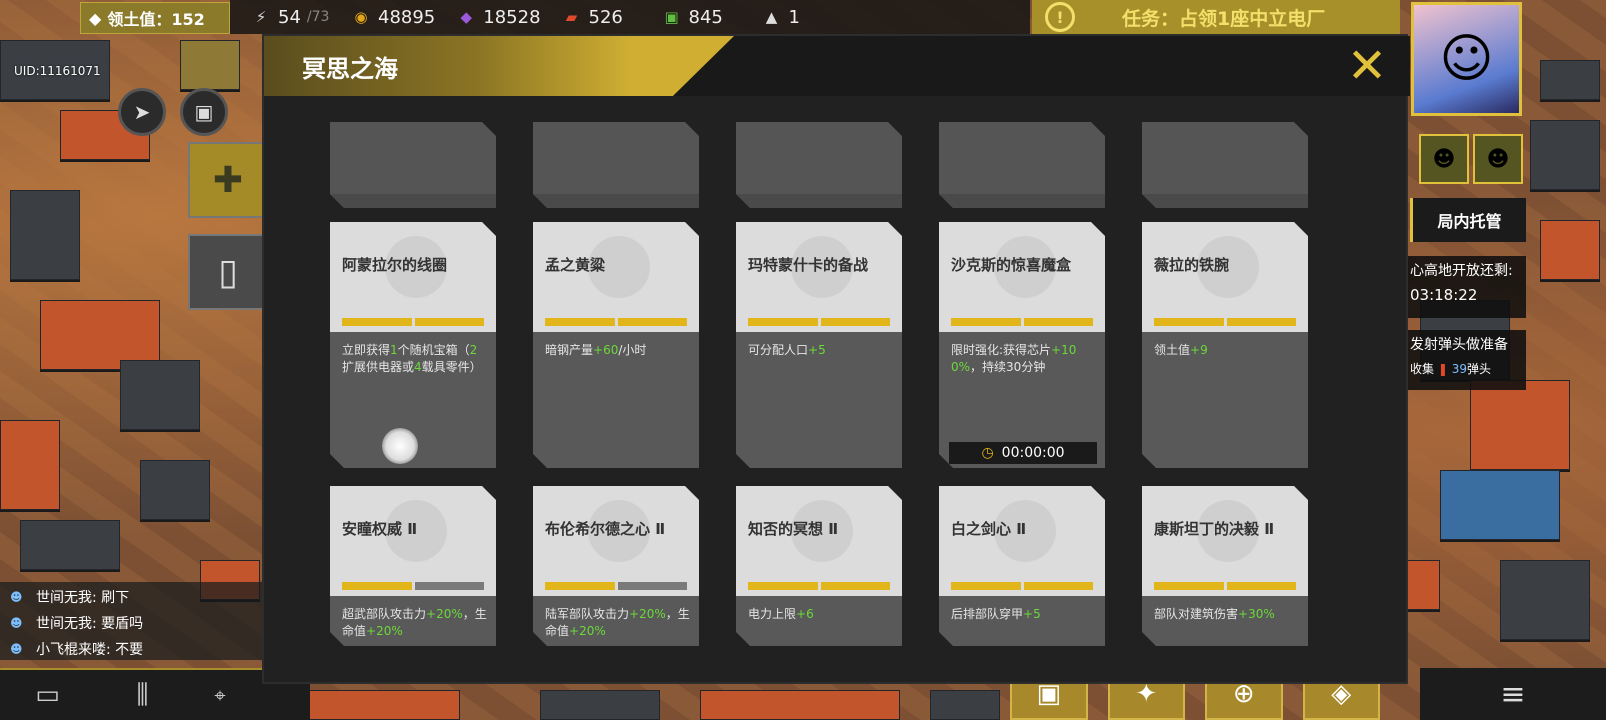 The image size is (1606, 720). I want to click on card-description: 部队对建筑伤害+30%, so click(1227, 614).